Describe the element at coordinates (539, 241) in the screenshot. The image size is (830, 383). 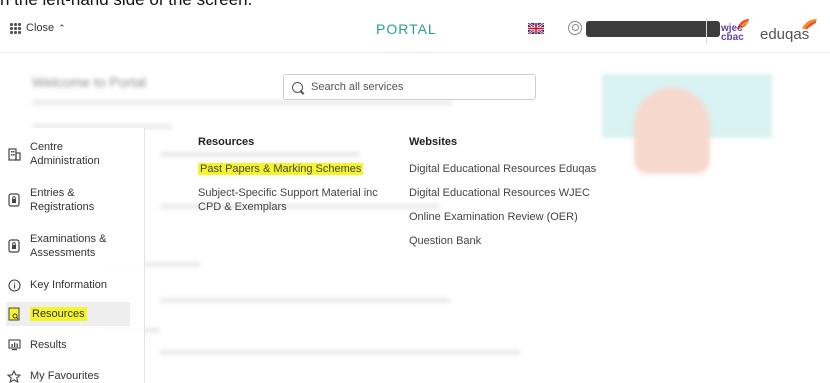
I see `link-question-bank: Question Bank` at that location.